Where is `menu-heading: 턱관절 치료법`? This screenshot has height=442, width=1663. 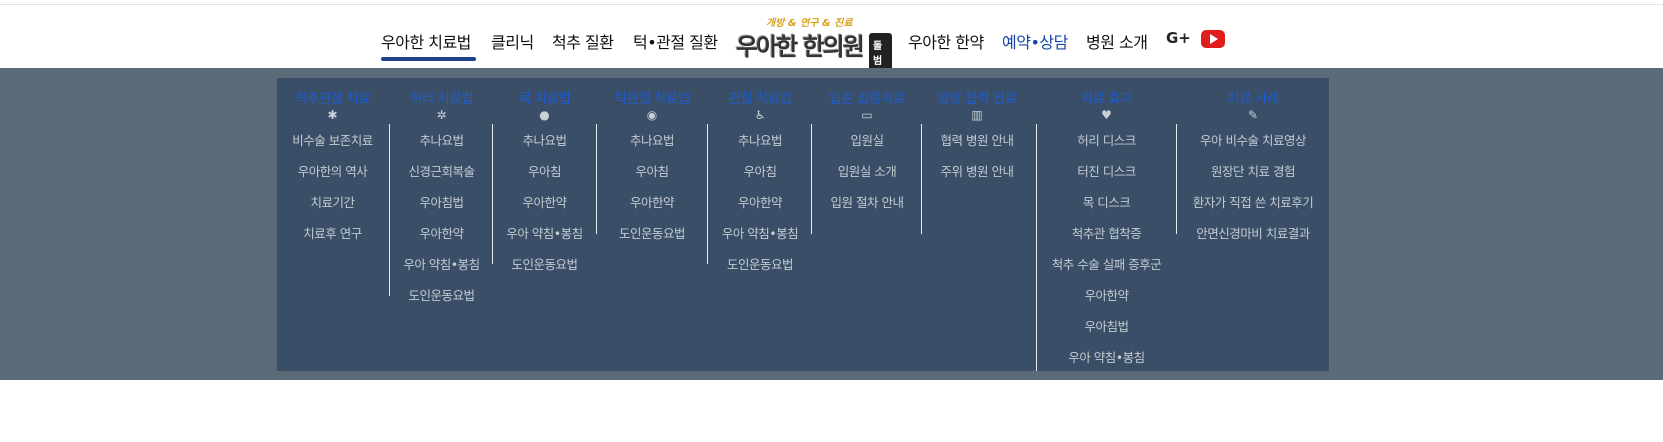
menu-heading: 턱관절 치료법 is located at coordinates (652, 97).